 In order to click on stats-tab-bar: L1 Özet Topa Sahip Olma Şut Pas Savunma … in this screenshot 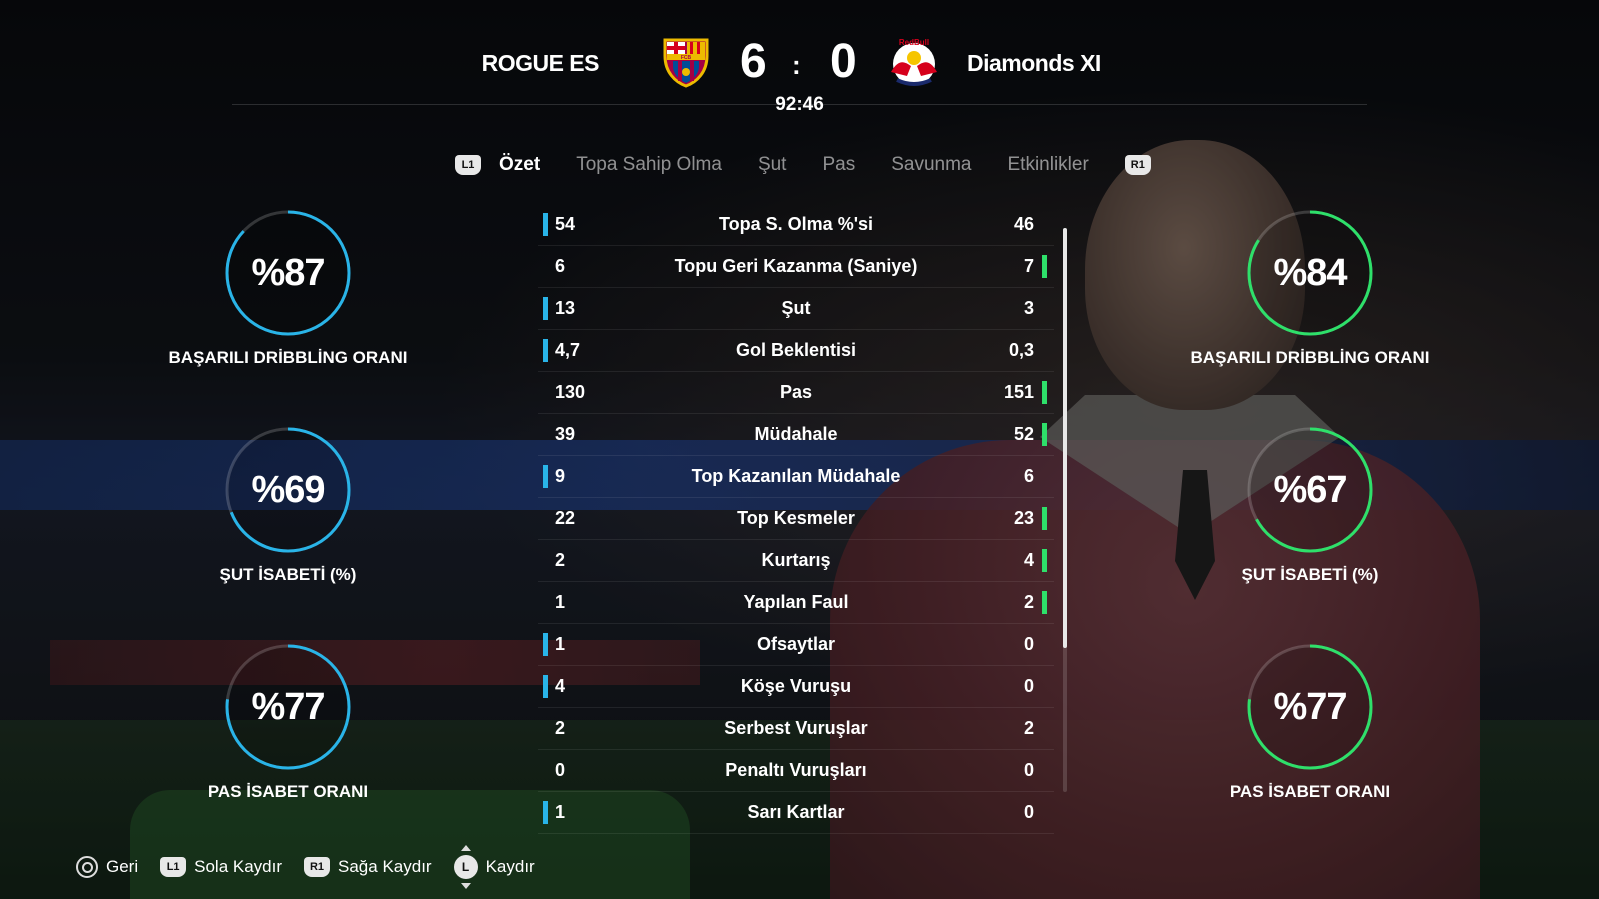, I will do `click(803, 165)`.